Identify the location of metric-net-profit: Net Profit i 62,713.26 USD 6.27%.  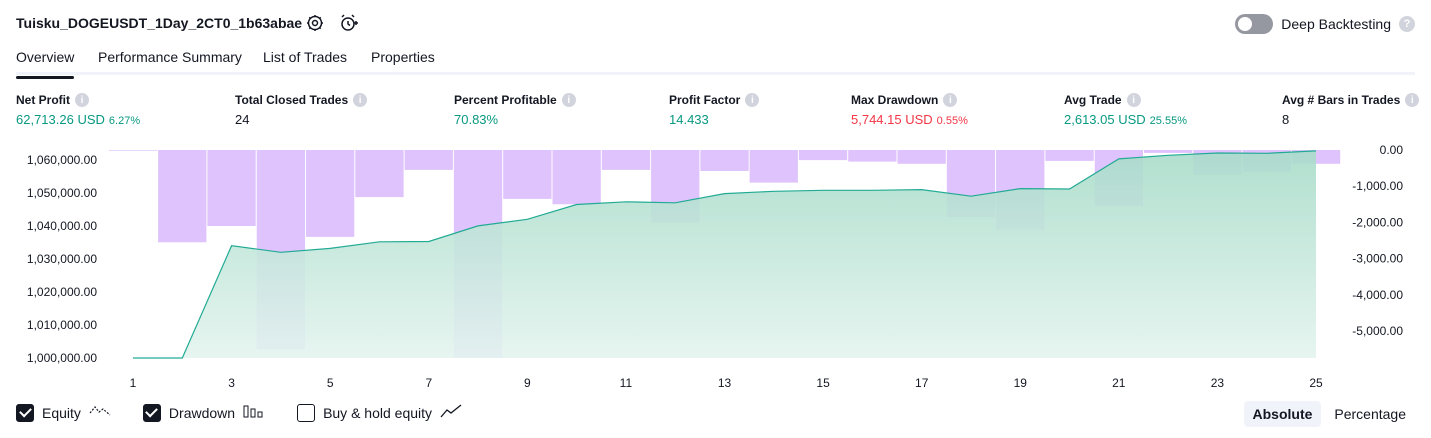
(78, 110).